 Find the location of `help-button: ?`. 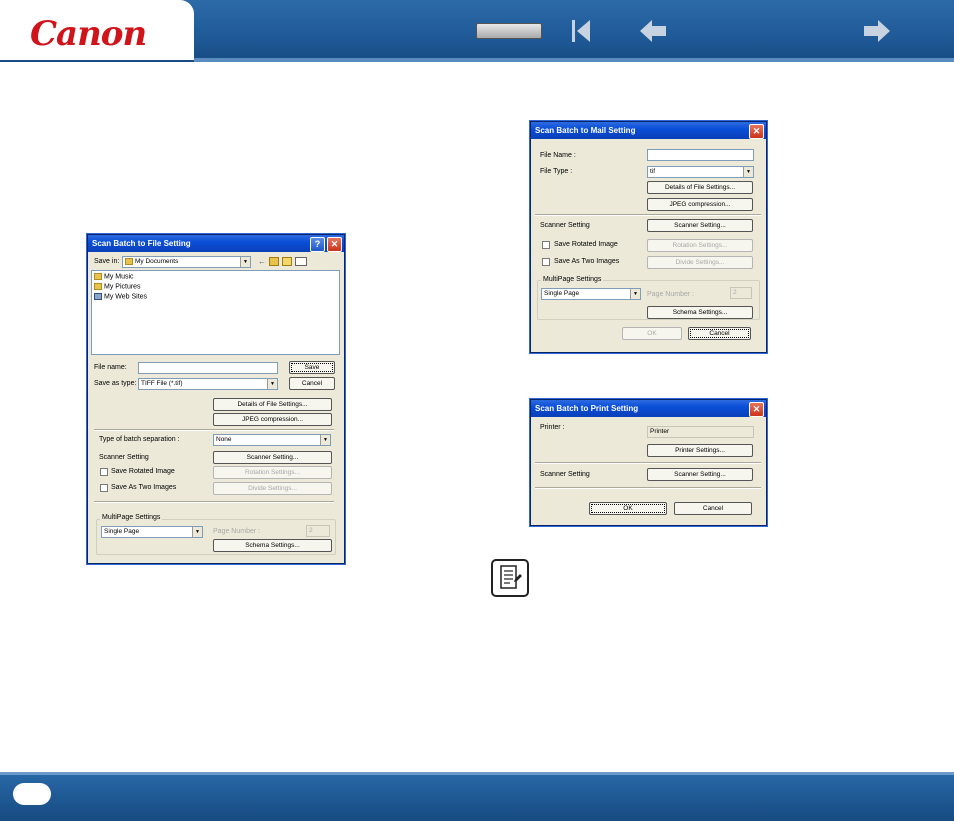

help-button: ? is located at coordinates (317, 244).